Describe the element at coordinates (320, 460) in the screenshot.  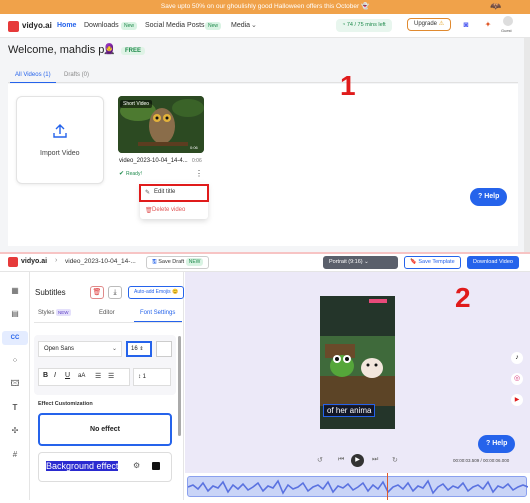
I see `rewind-icon: ↺` at that location.